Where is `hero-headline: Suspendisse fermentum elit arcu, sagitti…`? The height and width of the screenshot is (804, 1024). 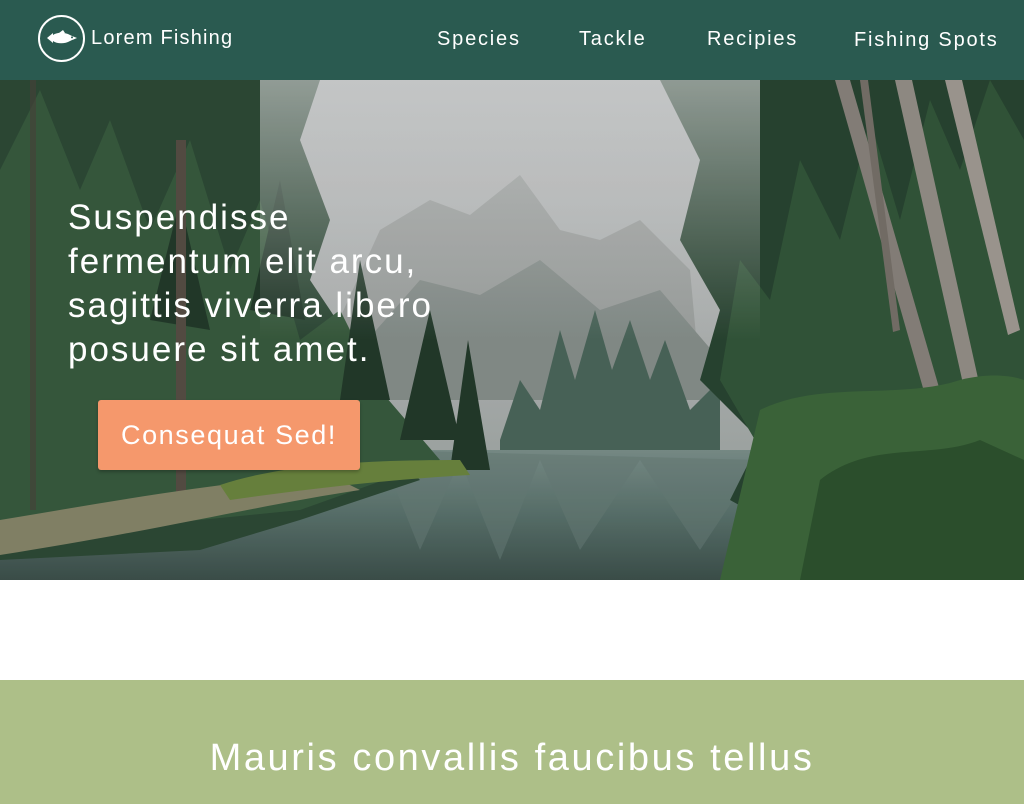 hero-headline: Suspendisse fermentum elit arcu, sagitti… is located at coordinates (250, 283).